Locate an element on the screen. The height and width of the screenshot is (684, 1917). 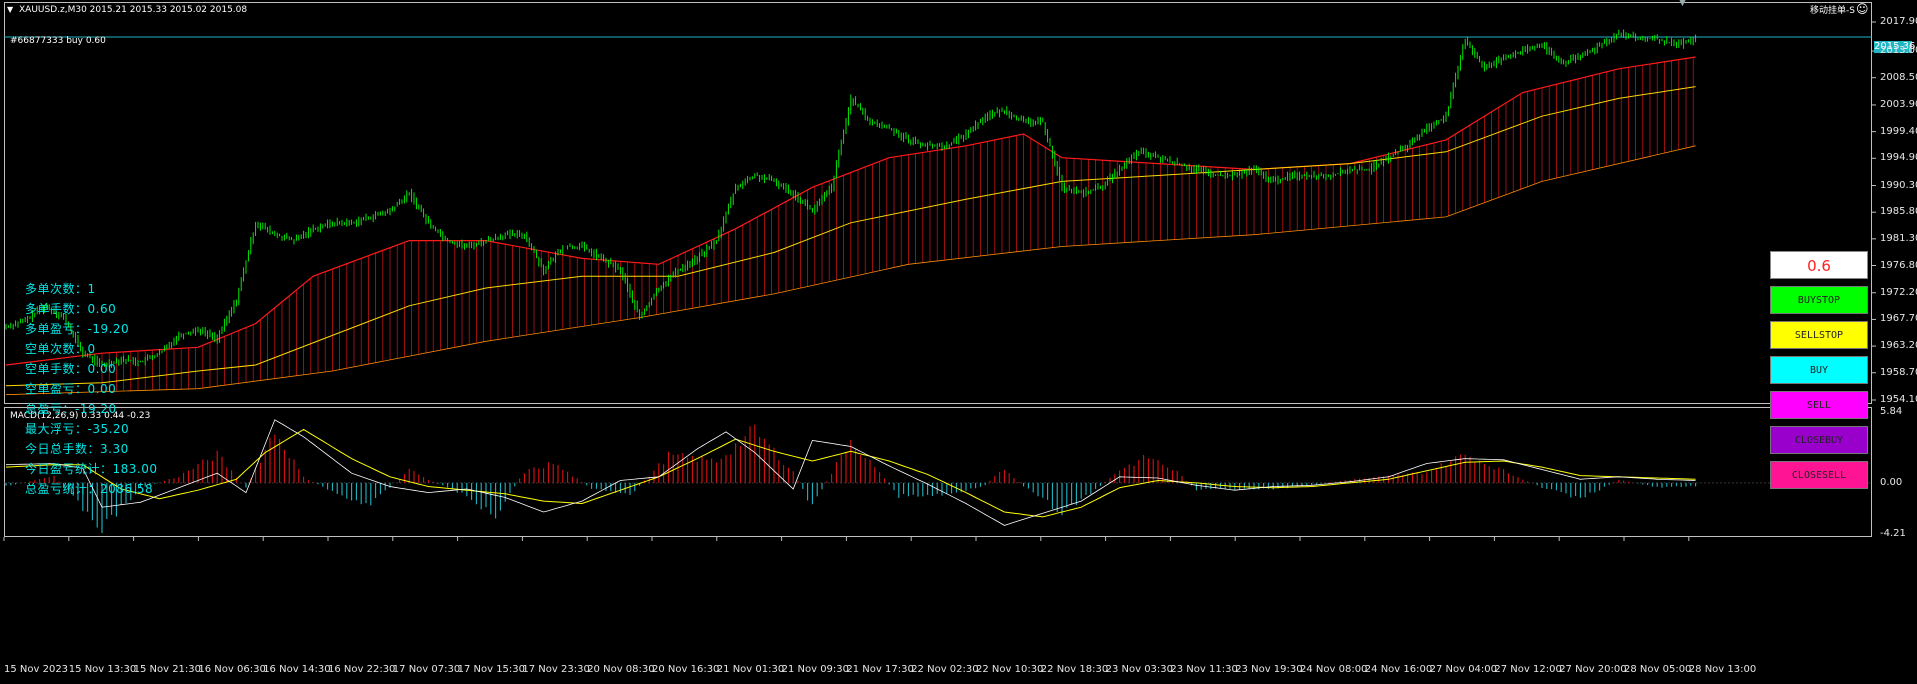
sell-button: SELL is located at coordinates (1819, 405).